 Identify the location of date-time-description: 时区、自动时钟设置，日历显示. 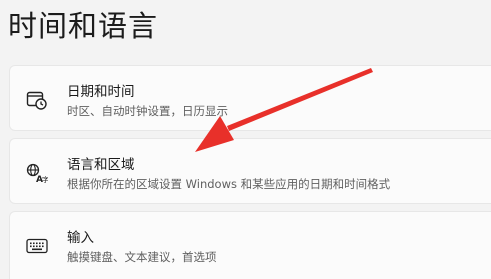
(147, 111).